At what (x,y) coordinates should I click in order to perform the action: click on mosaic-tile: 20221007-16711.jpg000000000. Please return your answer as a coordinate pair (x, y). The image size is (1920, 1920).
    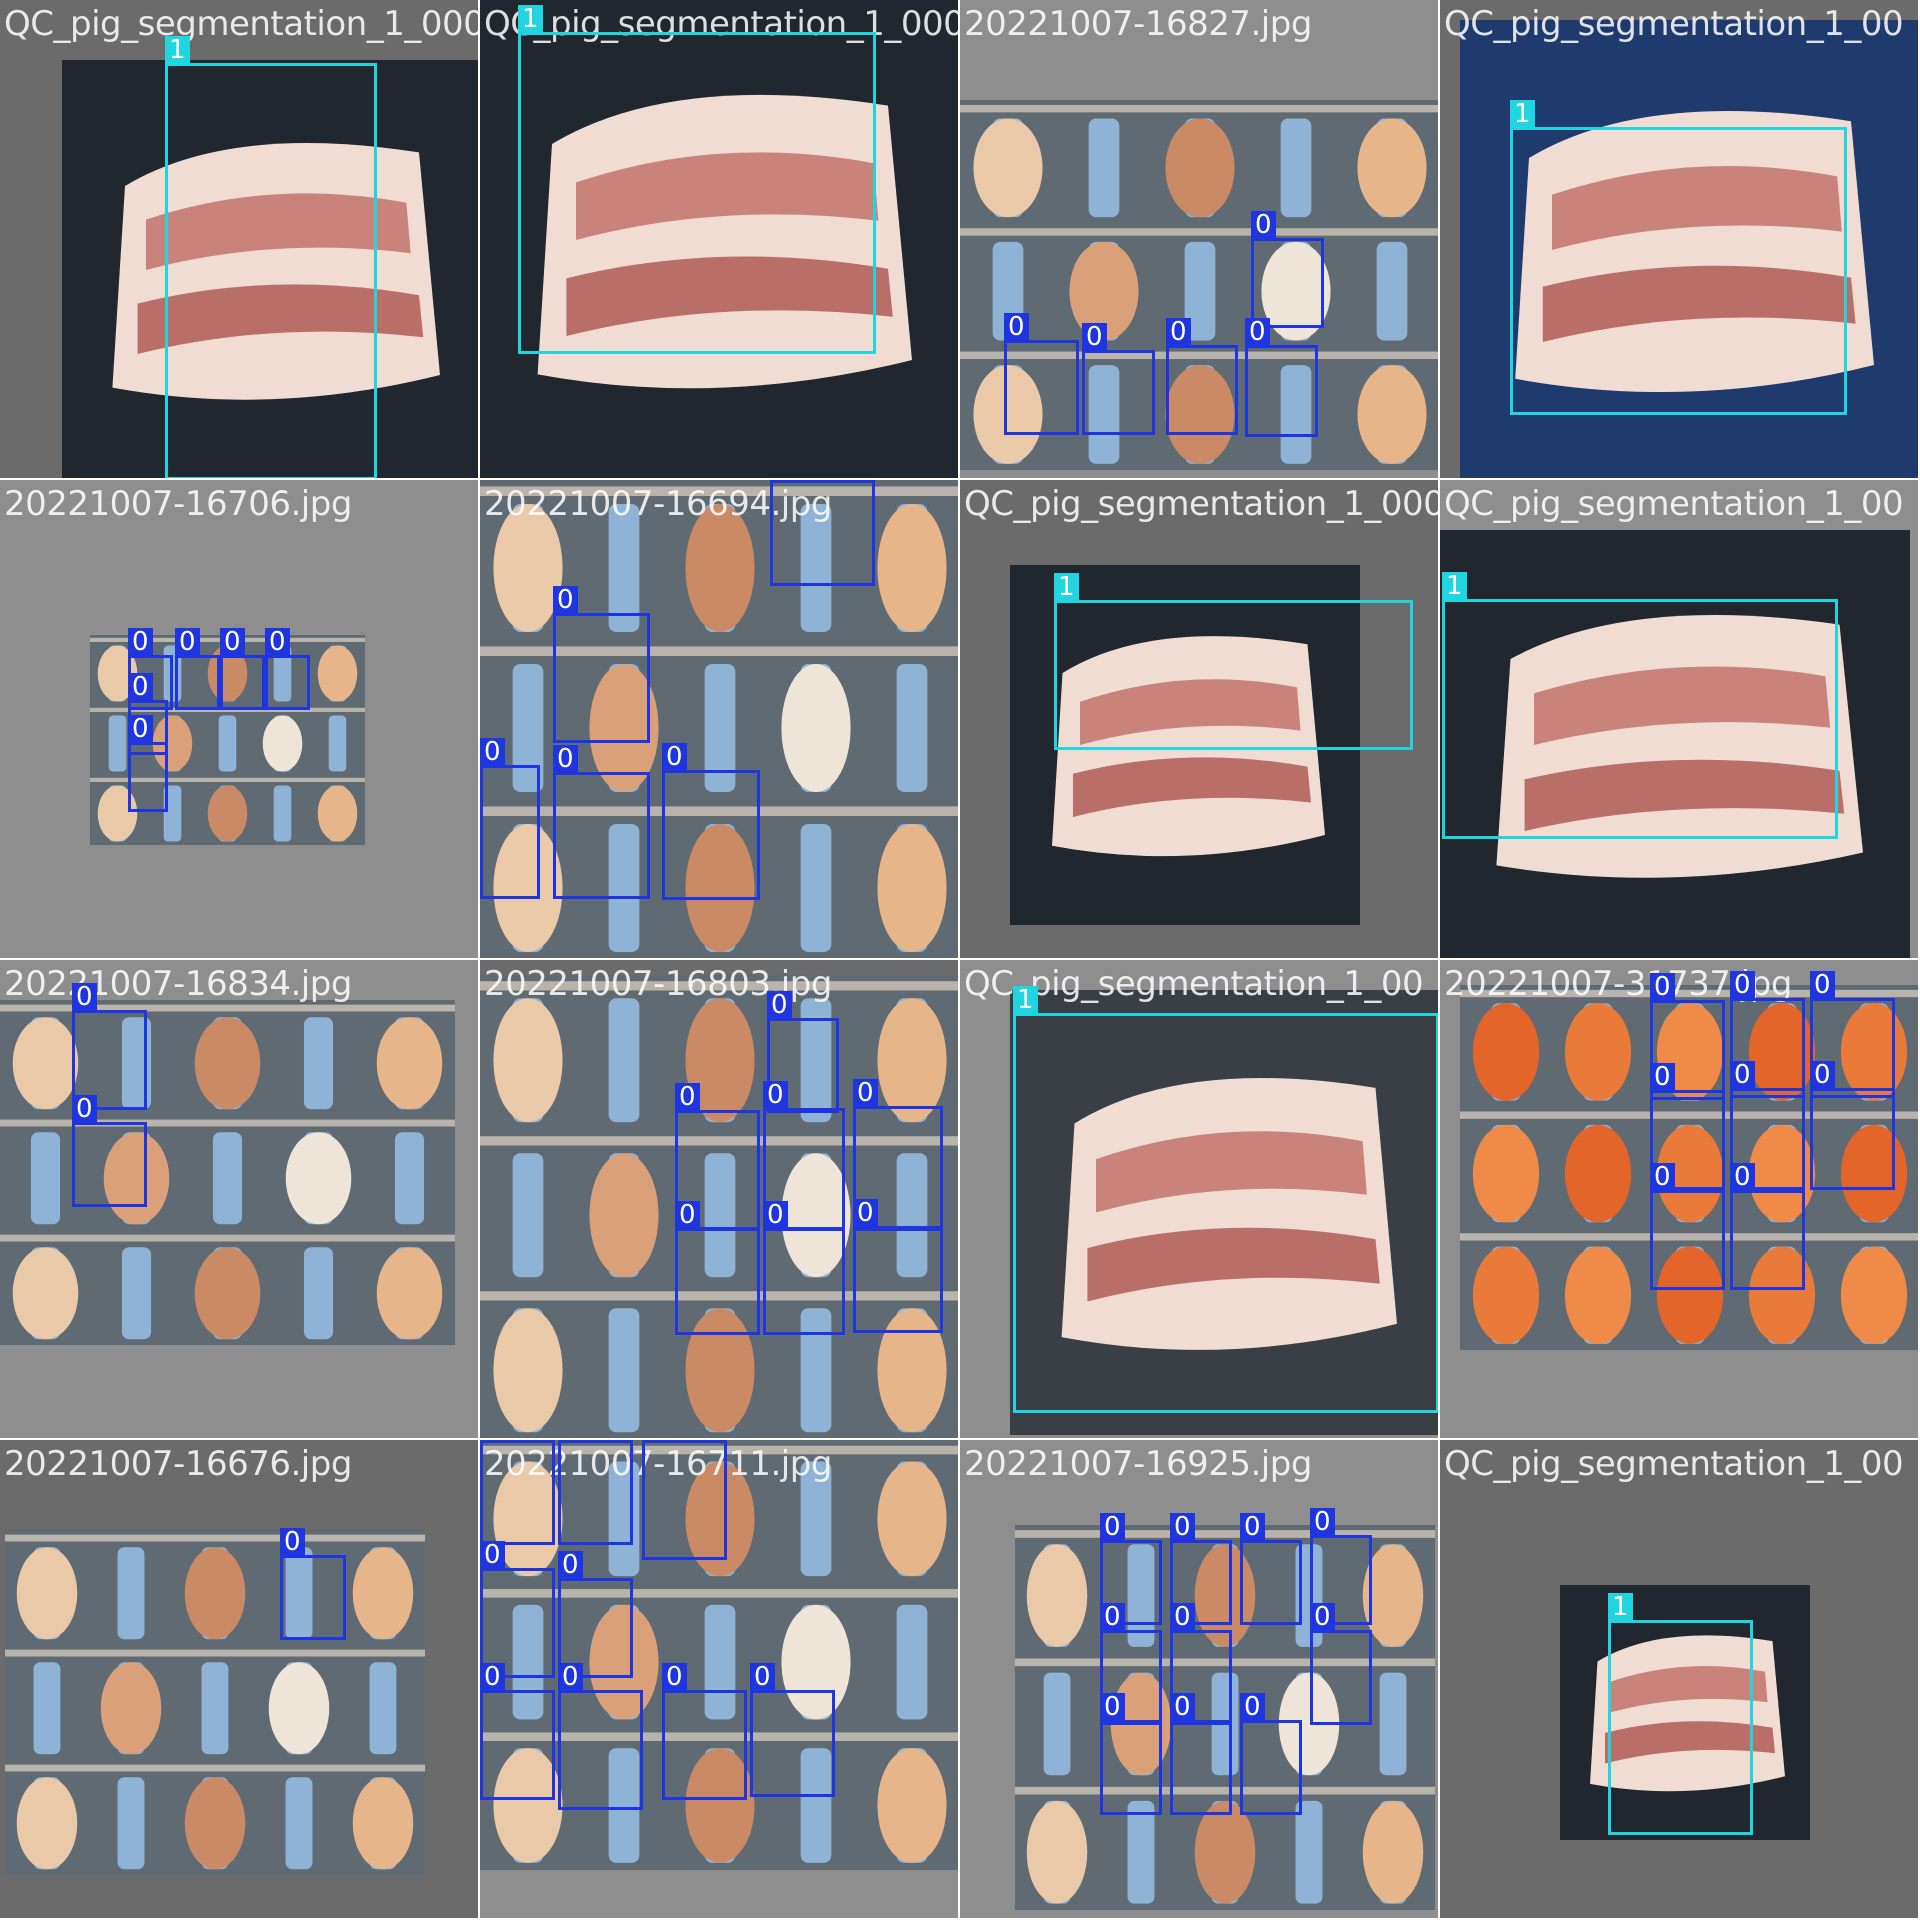
    Looking at the image, I should click on (720, 1680).